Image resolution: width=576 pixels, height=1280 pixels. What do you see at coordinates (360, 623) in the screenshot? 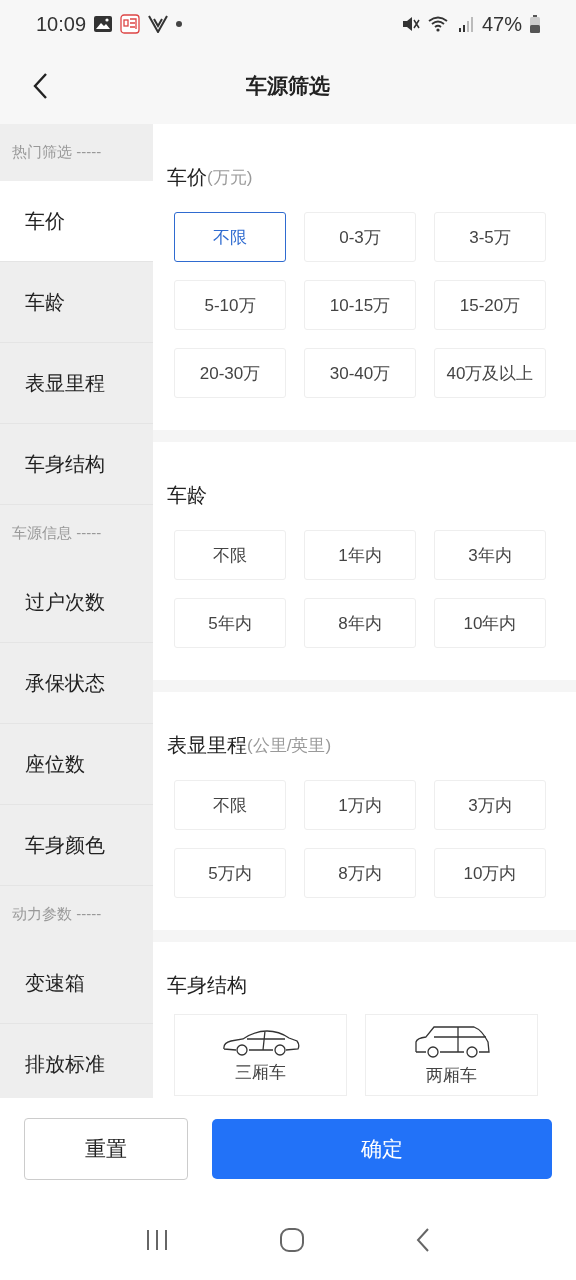
I see `filter-option: 8年内` at bounding box center [360, 623].